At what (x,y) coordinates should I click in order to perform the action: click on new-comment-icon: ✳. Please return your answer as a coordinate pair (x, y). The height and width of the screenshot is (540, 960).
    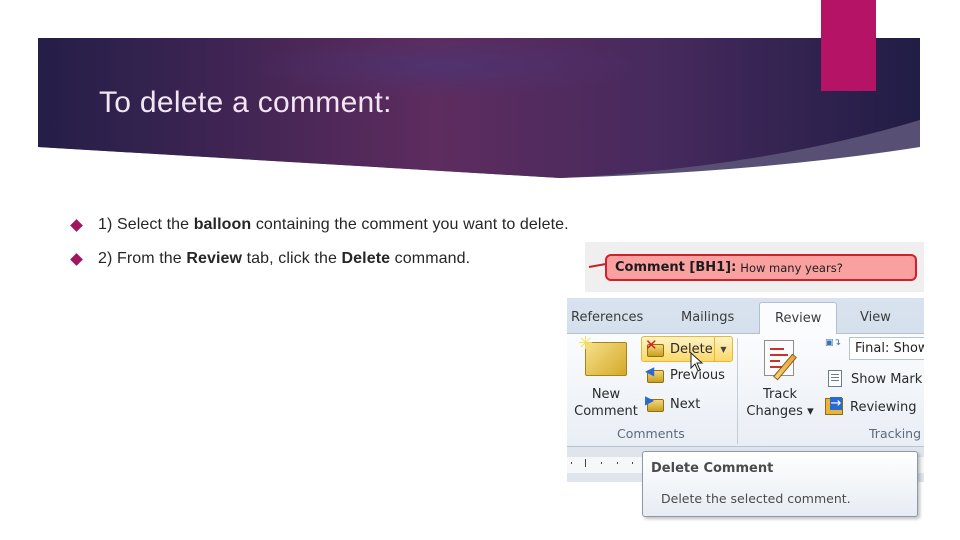
    Looking at the image, I should click on (602, 354).